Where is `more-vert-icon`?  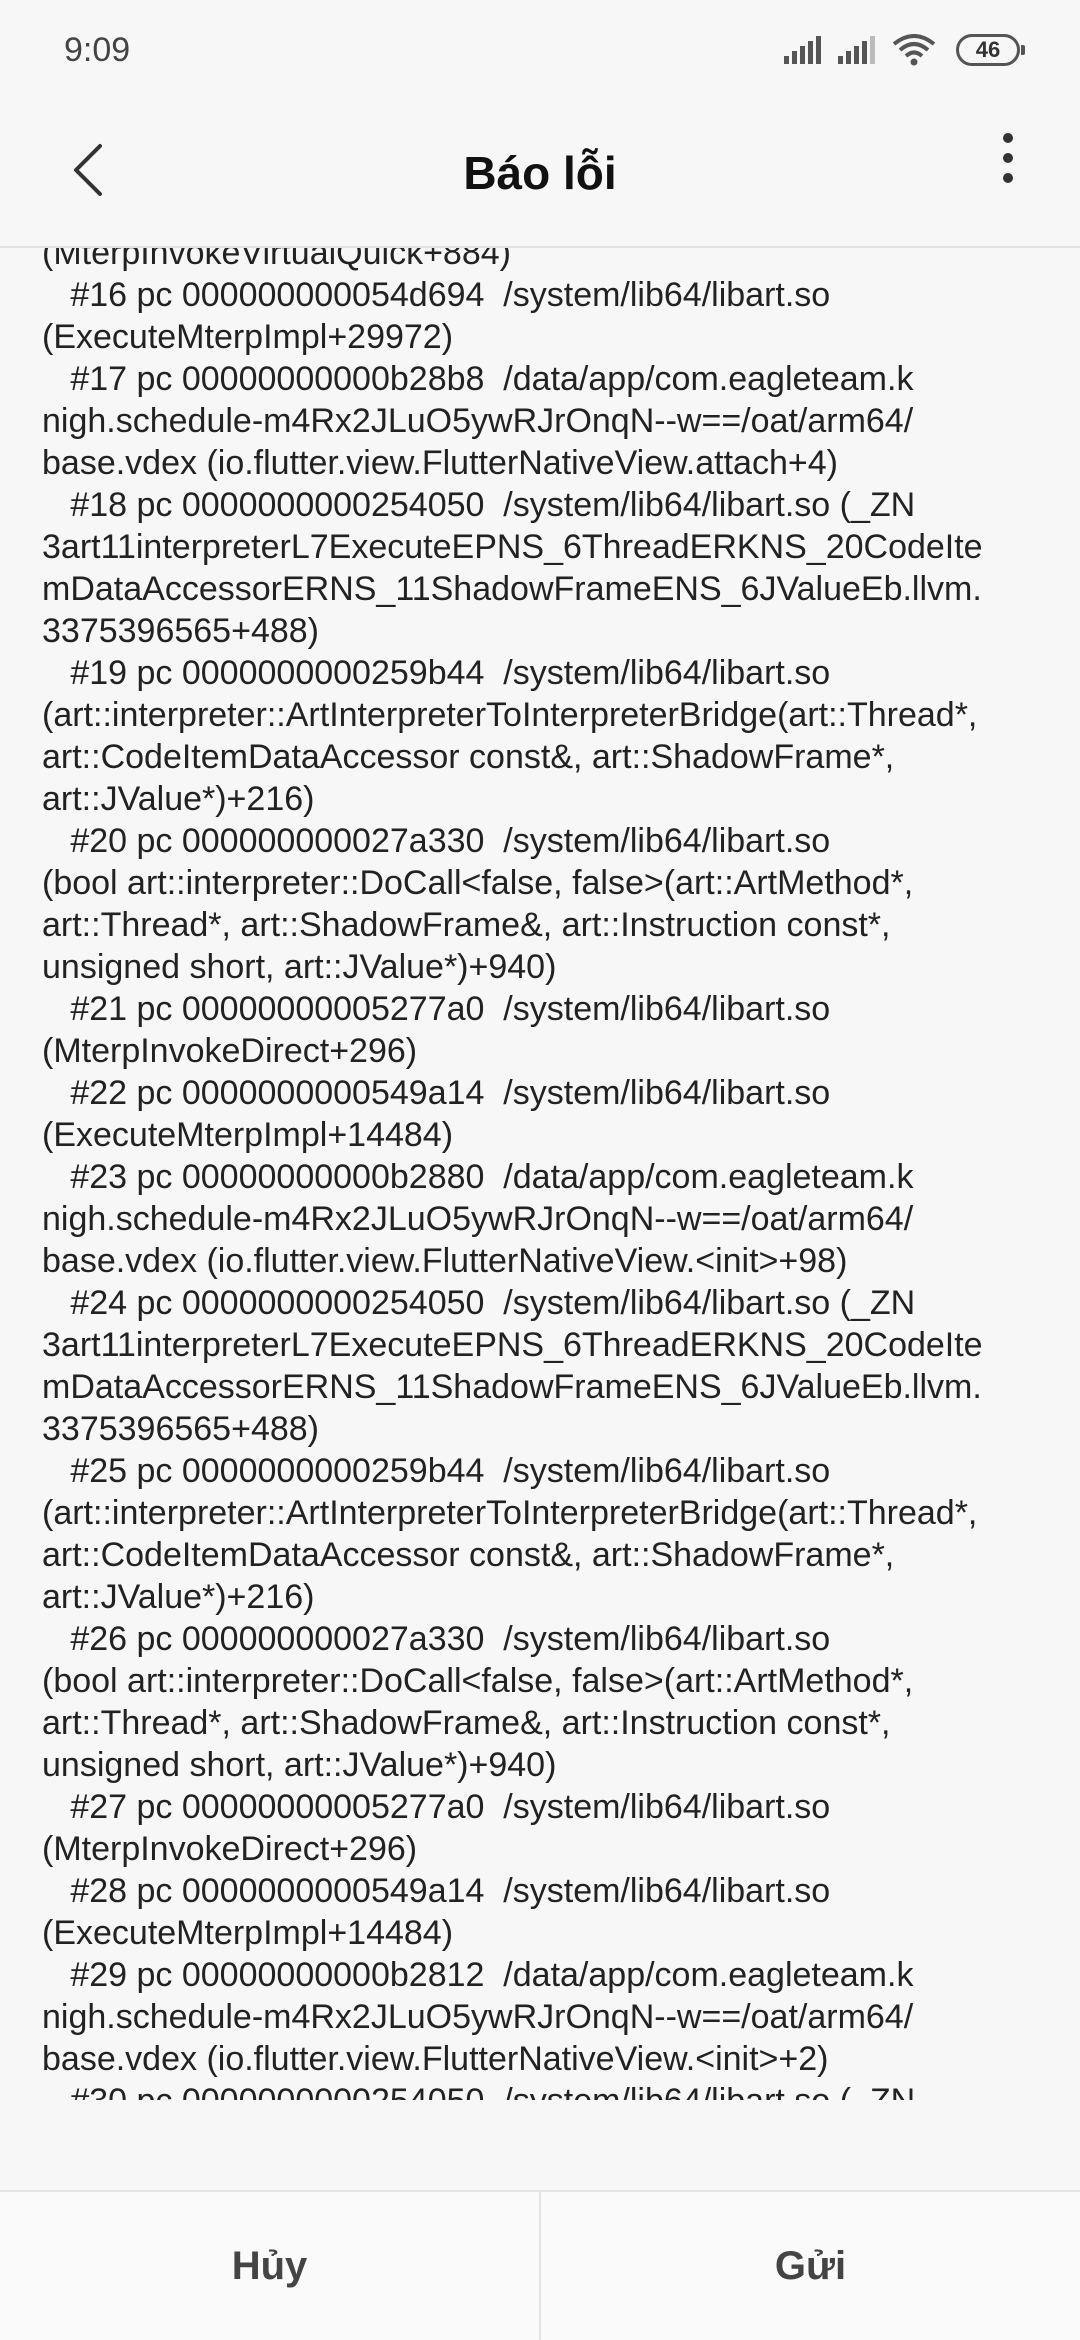
more-vert-icon is located at coordinates (1008, 160).